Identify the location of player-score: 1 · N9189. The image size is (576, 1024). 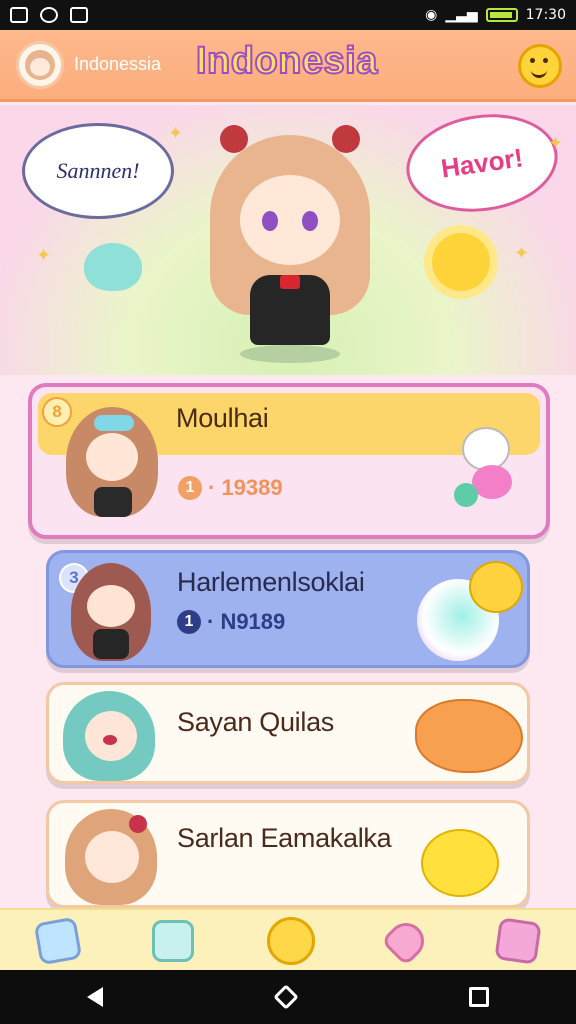
(231, 622).